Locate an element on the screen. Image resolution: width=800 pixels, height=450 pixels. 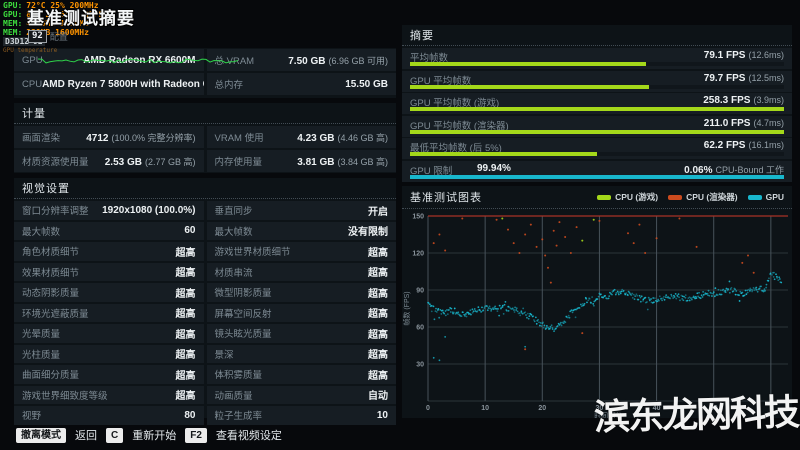
summary-title: 摘要 is located at coordinates (422, 36).